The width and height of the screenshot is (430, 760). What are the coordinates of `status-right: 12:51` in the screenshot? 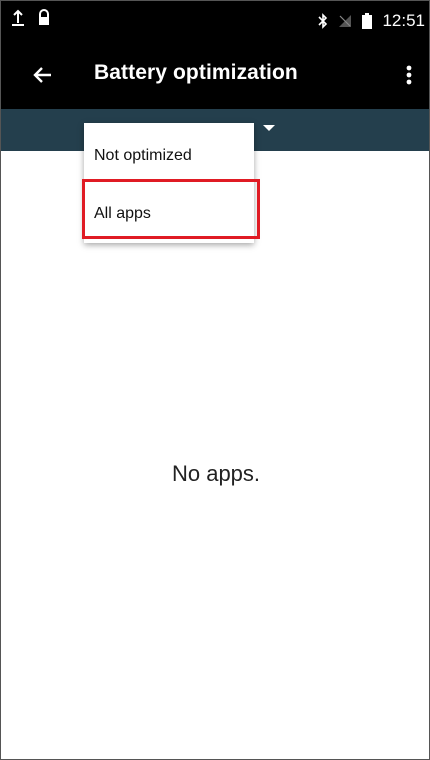 It's located at (371, 21).